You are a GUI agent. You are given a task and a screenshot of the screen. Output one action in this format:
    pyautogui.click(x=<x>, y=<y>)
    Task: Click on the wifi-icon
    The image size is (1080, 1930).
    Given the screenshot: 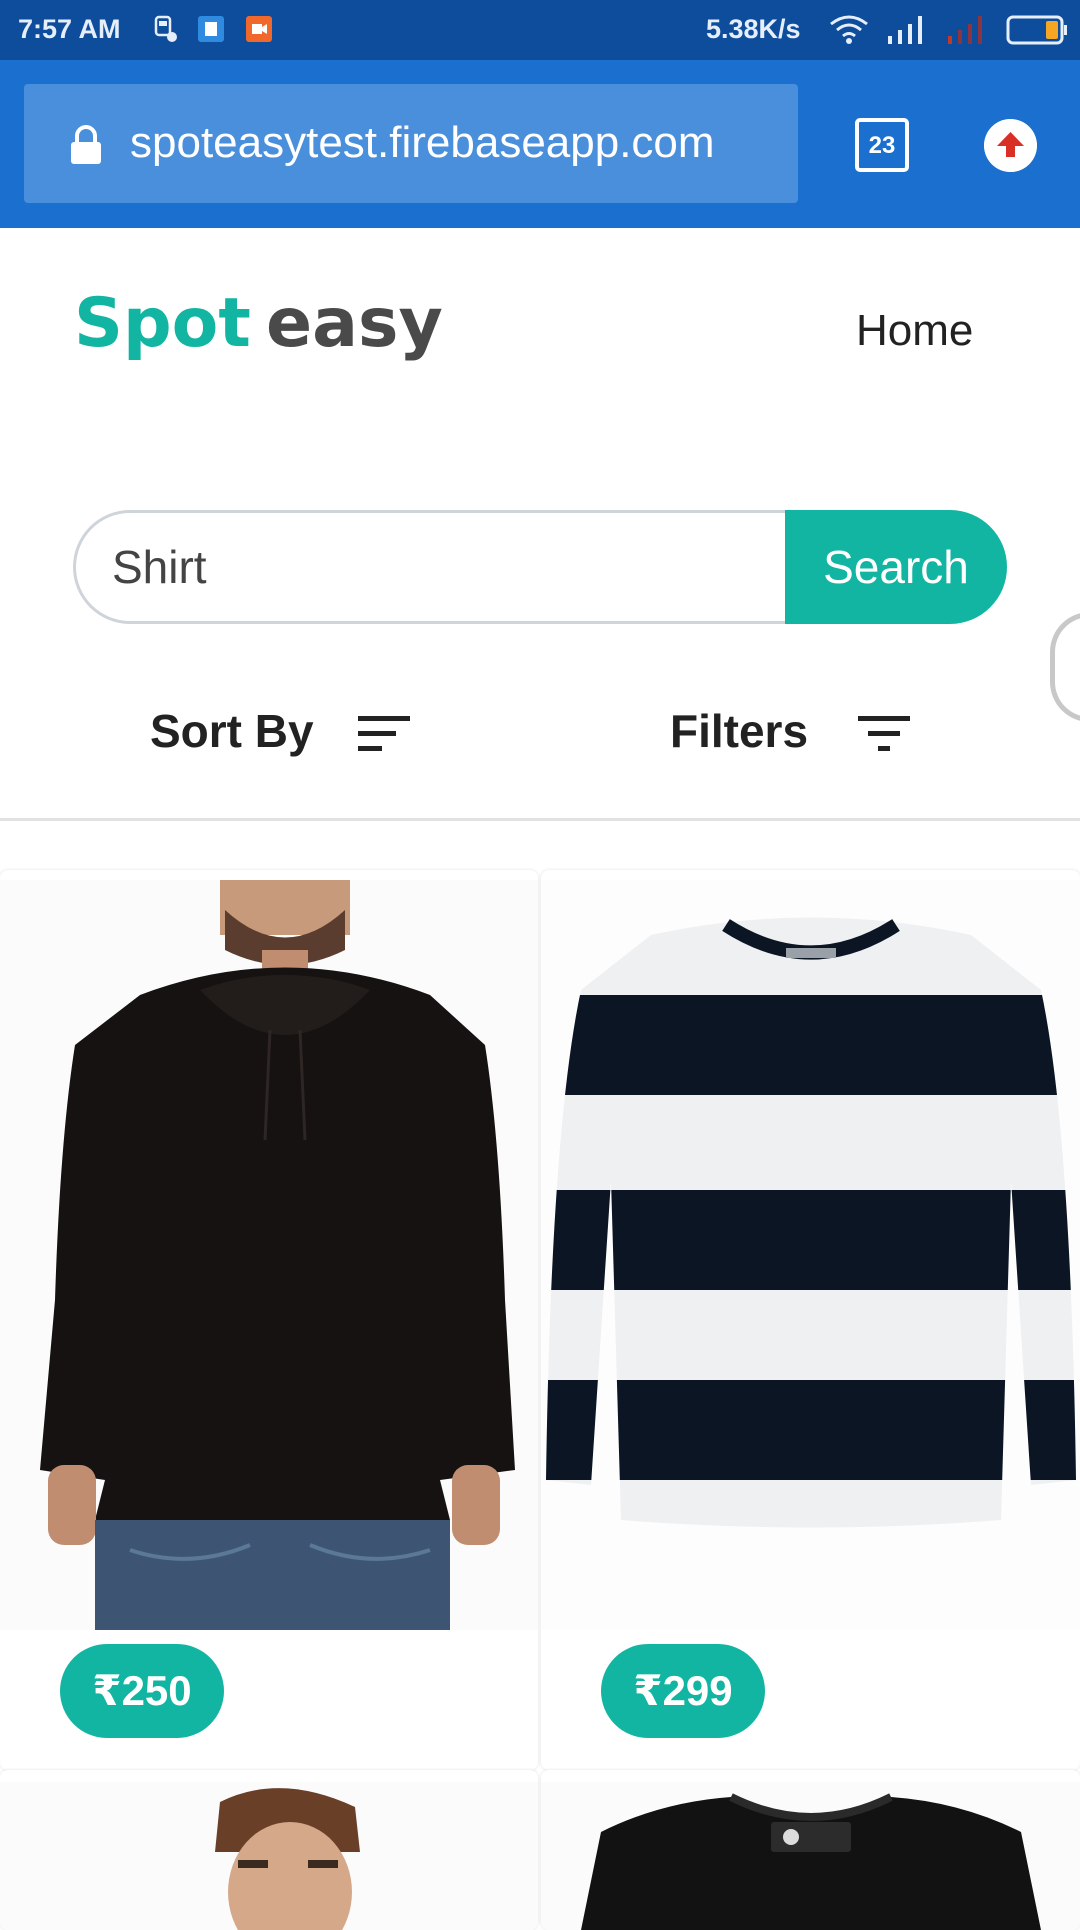 What is the action you would take?
    pyautogui.click(x=849, y=29)
    